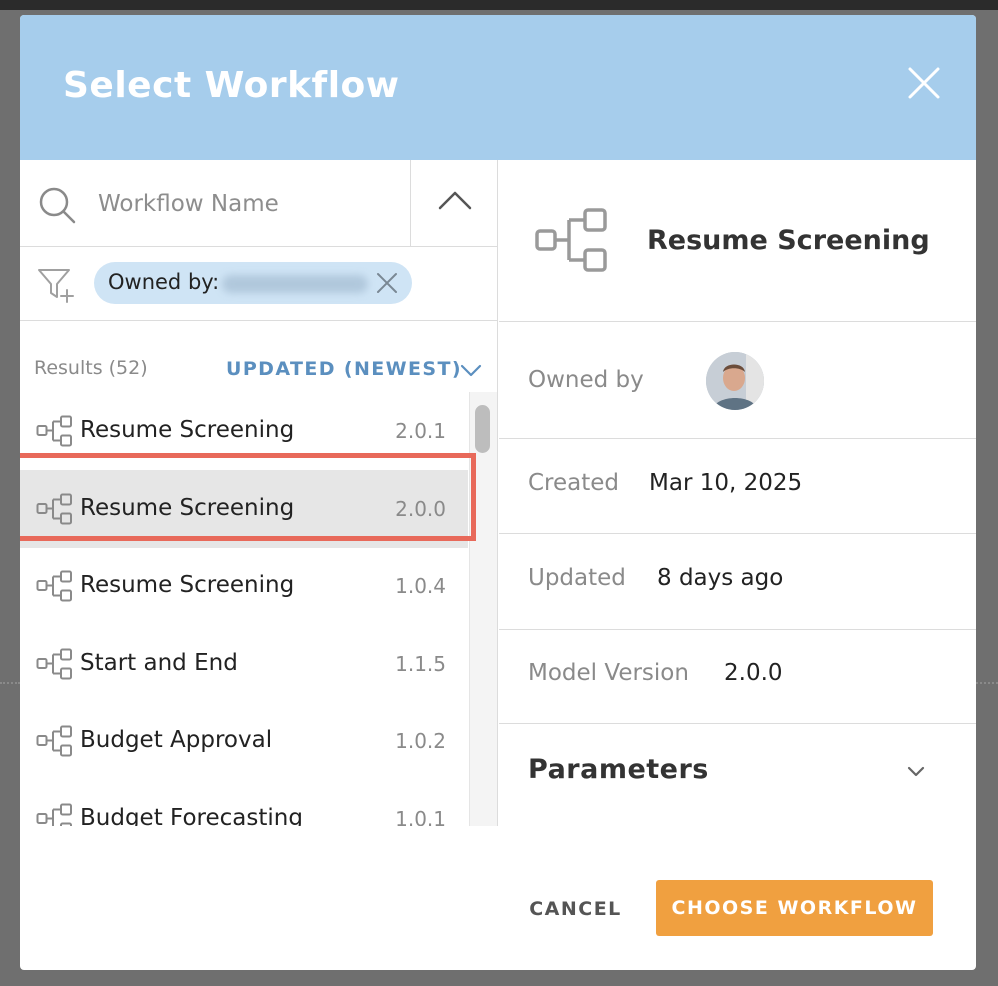 The height and width of the screenshot is (986, 998). I want to click on model-version-value: 2.0.0, so click(753, 673).